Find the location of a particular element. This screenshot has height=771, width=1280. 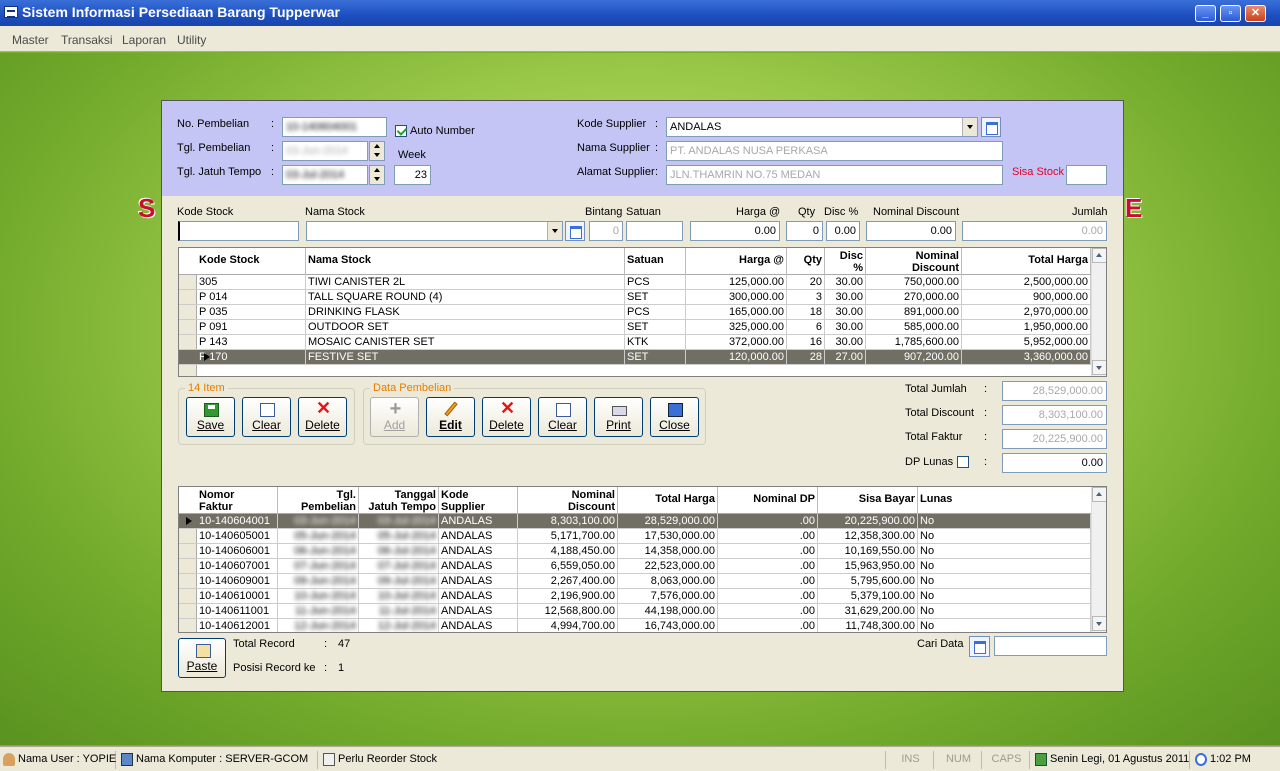

print-button: Print is located at coordinates (618, 417).